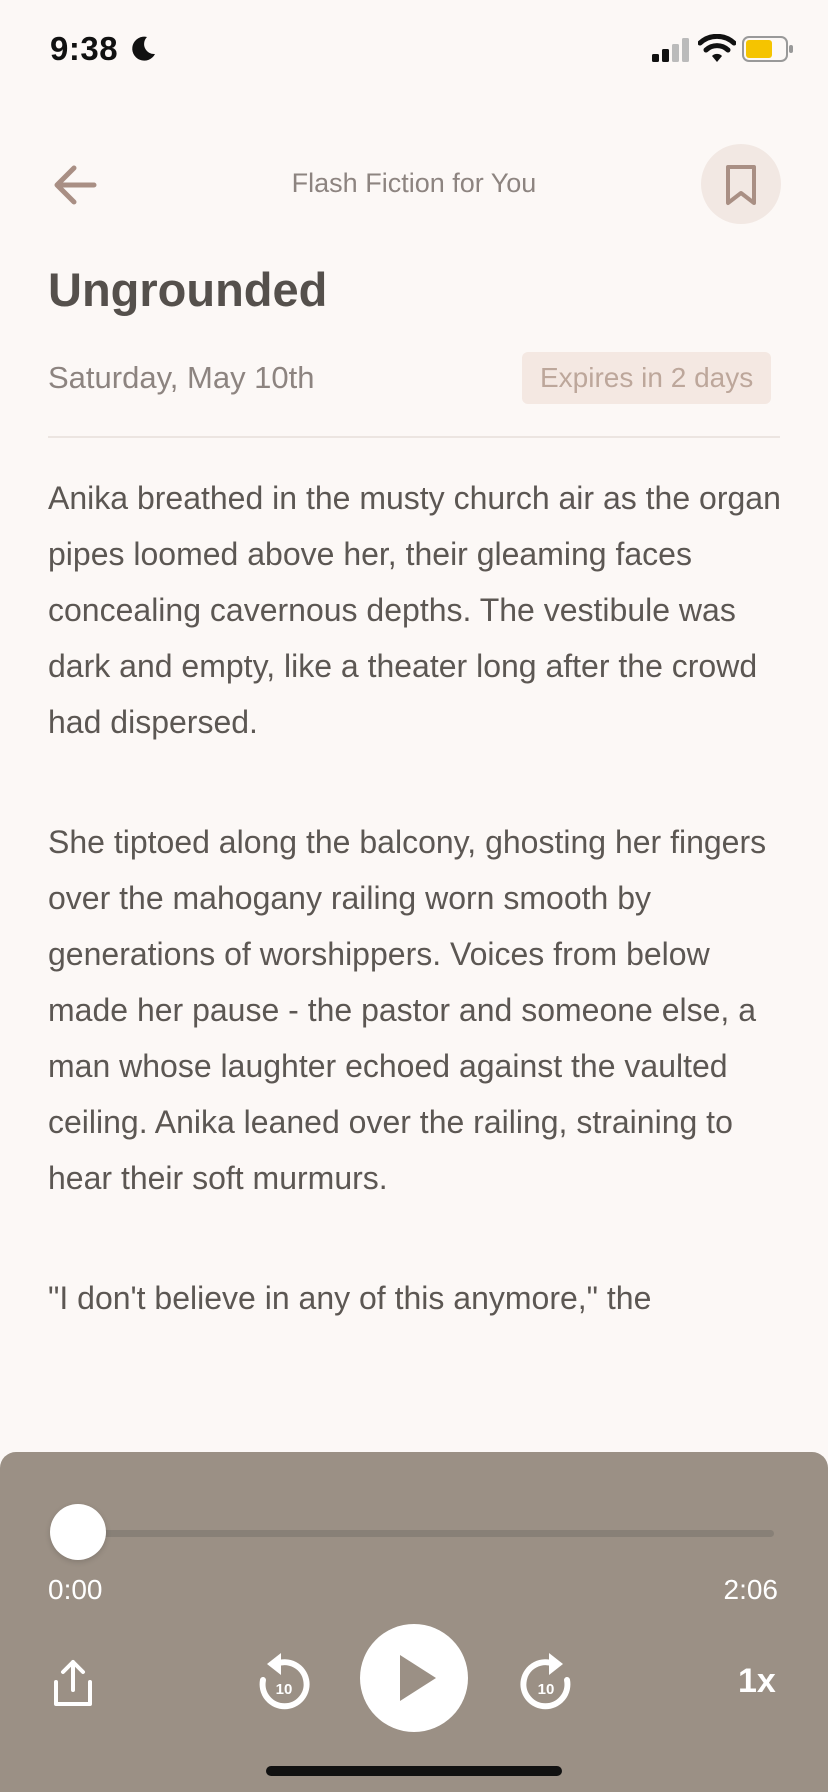 The image size is (828, 1792). What do you see at coordinates (181, 377) in the screenshot?
I see `story-date: Saturday, May 10th` at bounding box center [181, 377].